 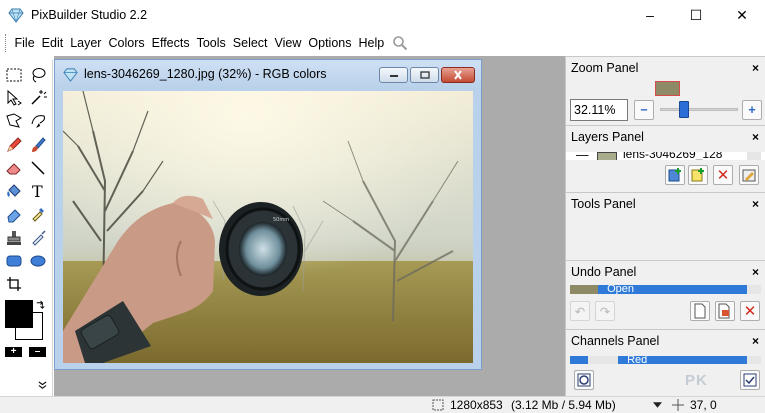 I want to click on delete-state-button: ✕, so click(x=750, y=311).